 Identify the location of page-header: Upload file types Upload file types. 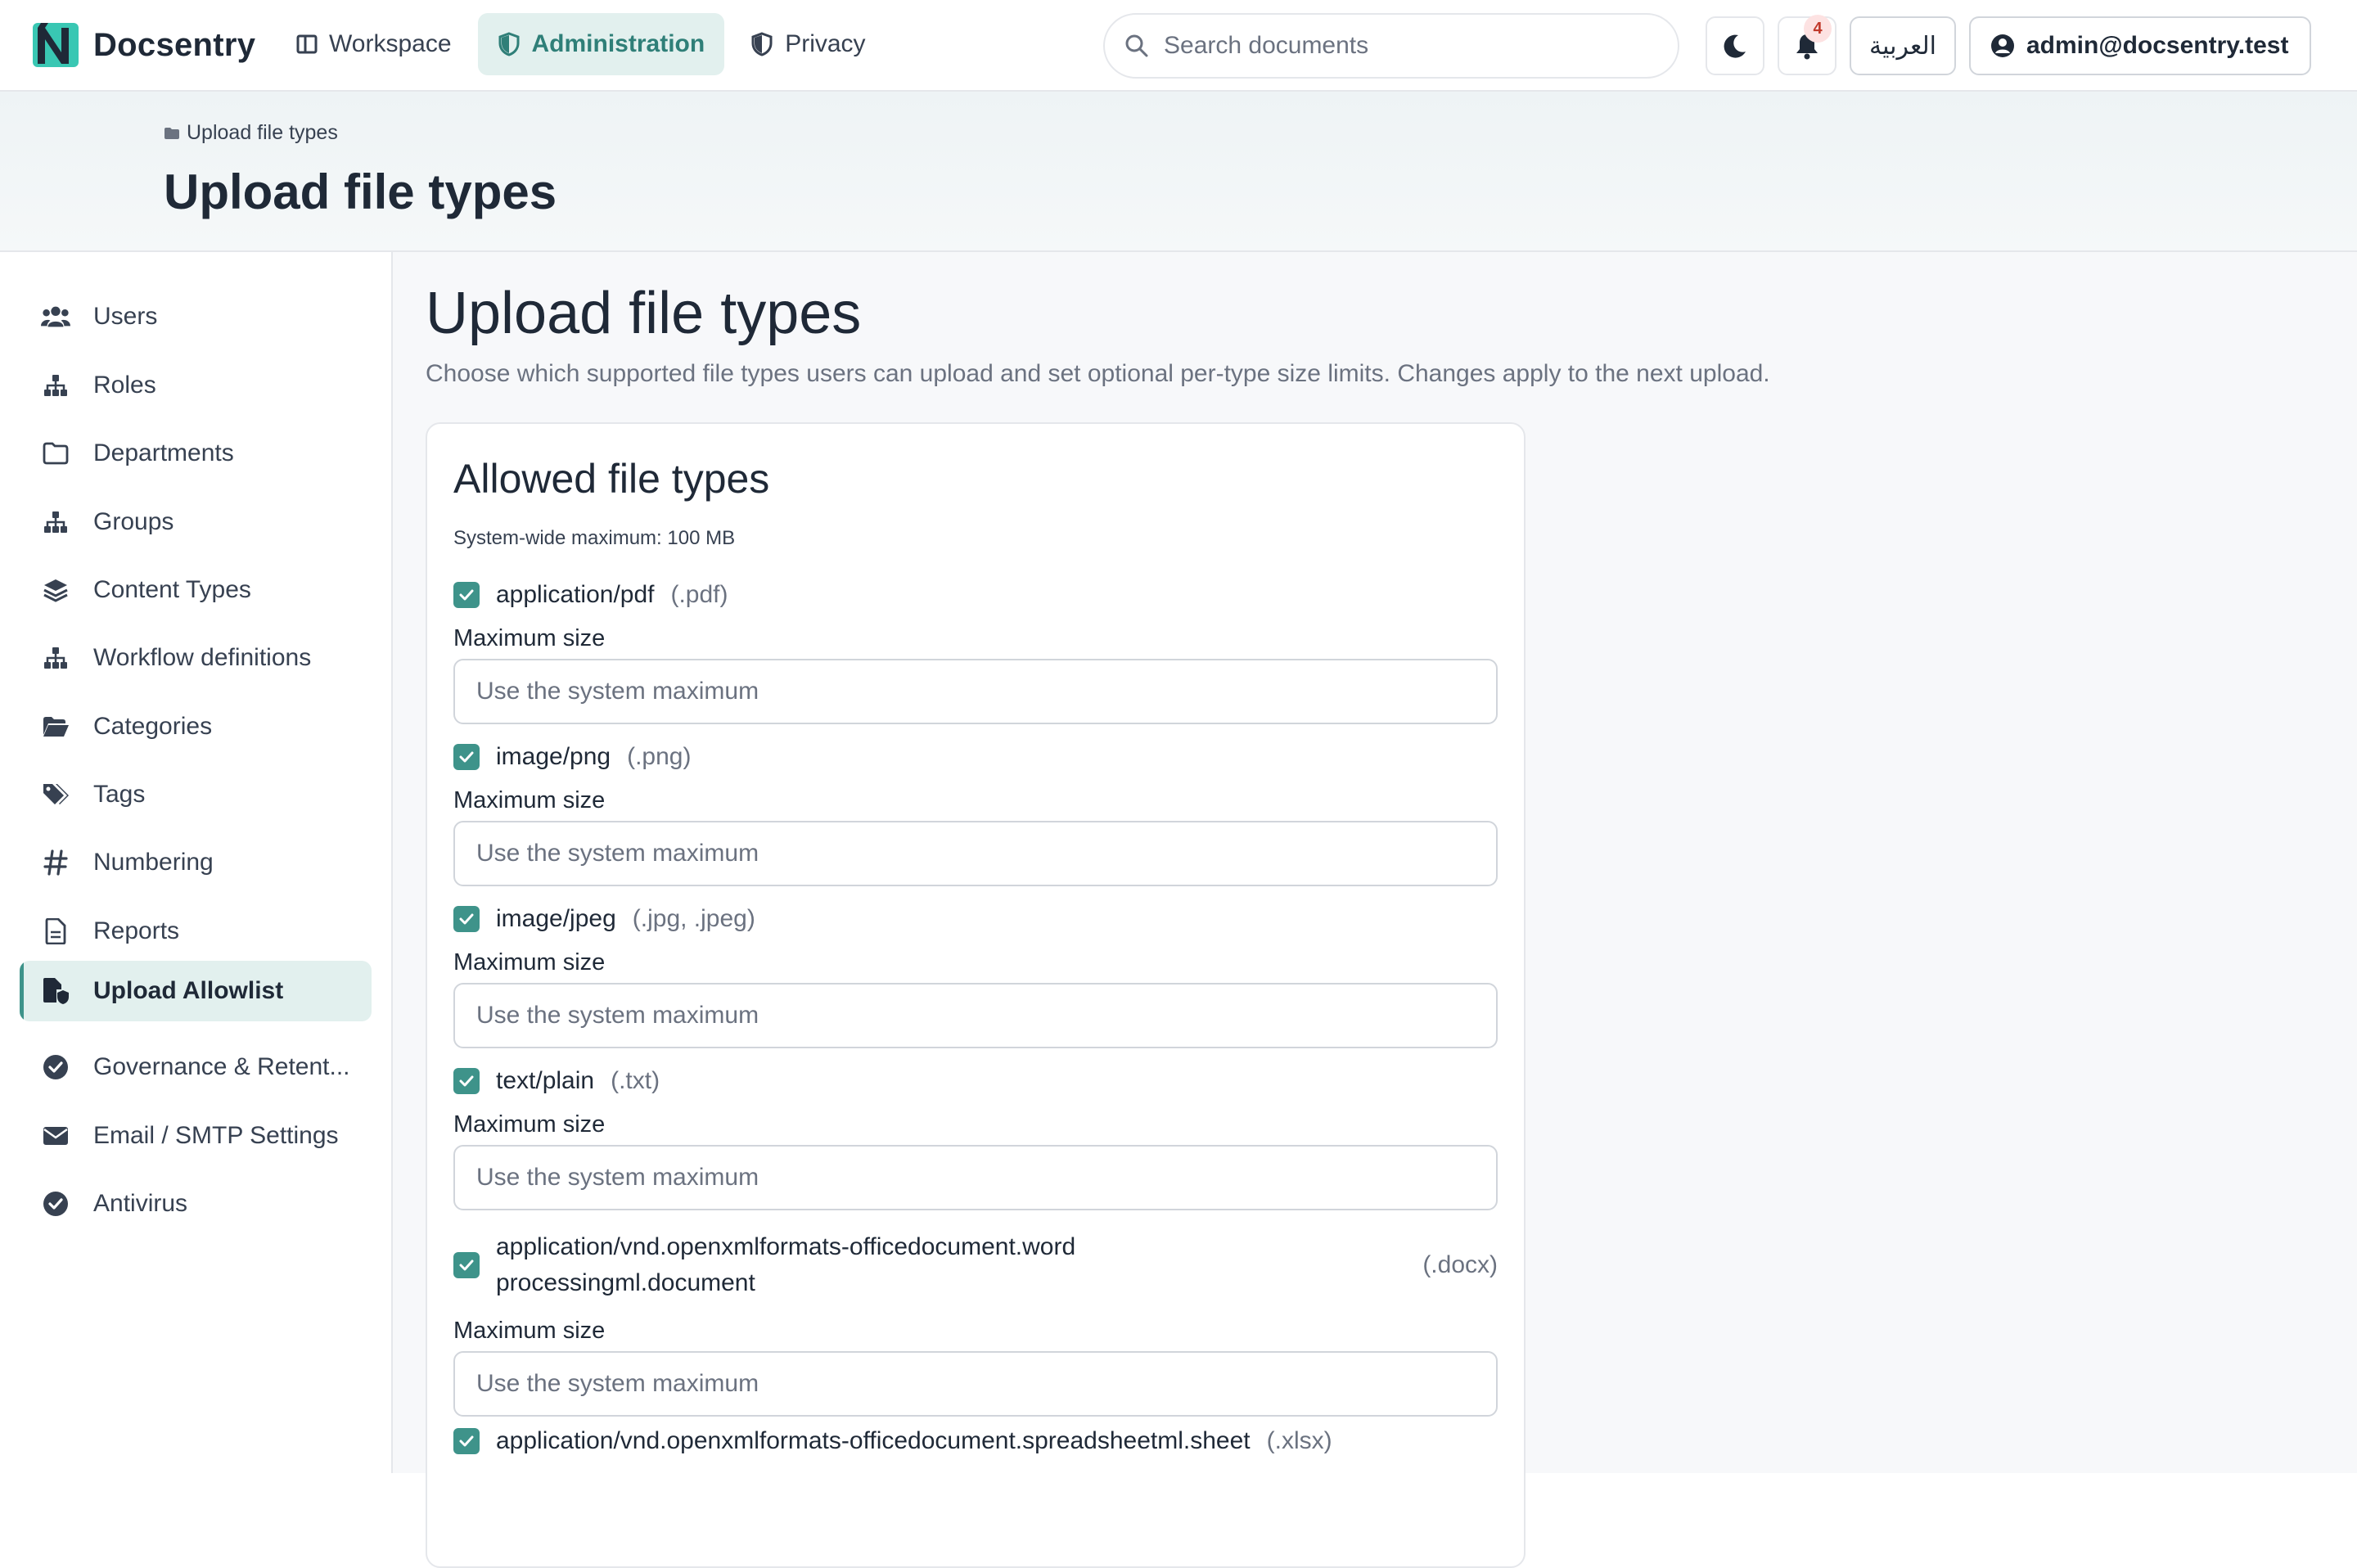
(1178, 172).